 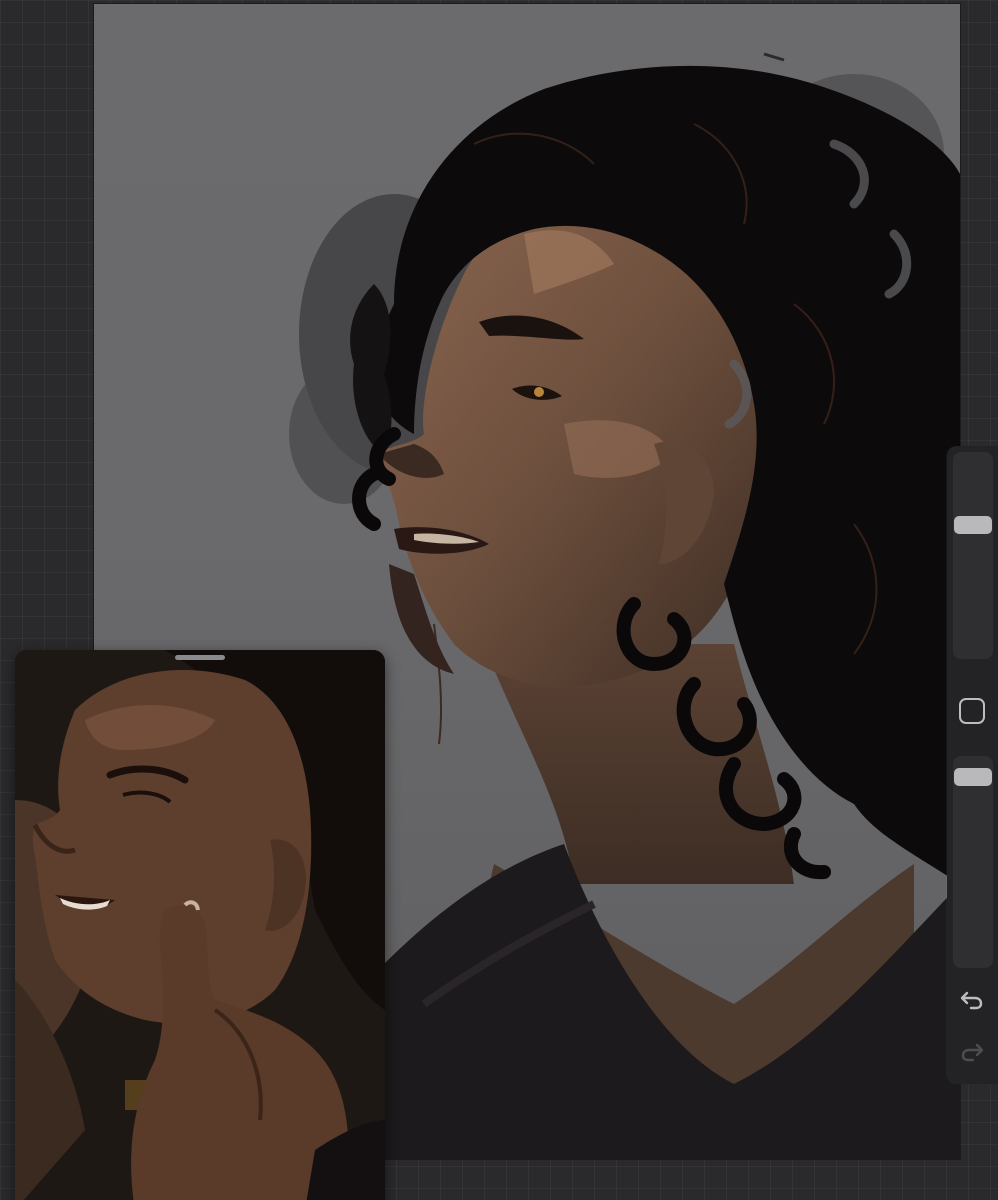 I want to click on brush-size-slider, so click(x=973, y=555).